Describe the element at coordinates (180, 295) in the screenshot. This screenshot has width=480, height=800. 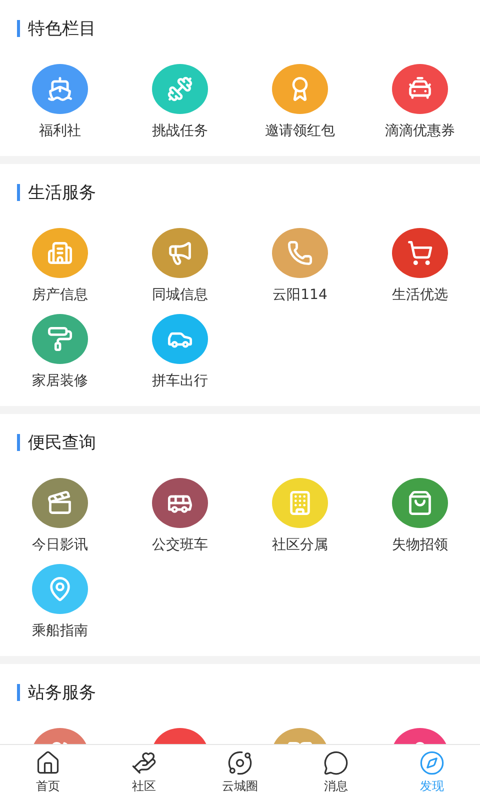
I see `service-label: 同城信息` at that location.